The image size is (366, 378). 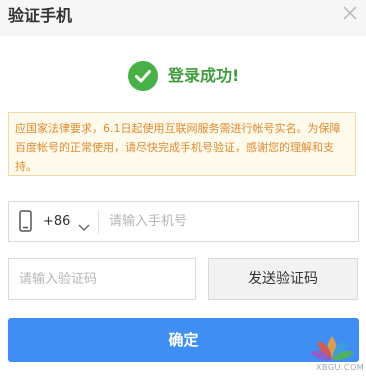 I want to click on dialog-title: 验证手机, so click(x=40, y=15).